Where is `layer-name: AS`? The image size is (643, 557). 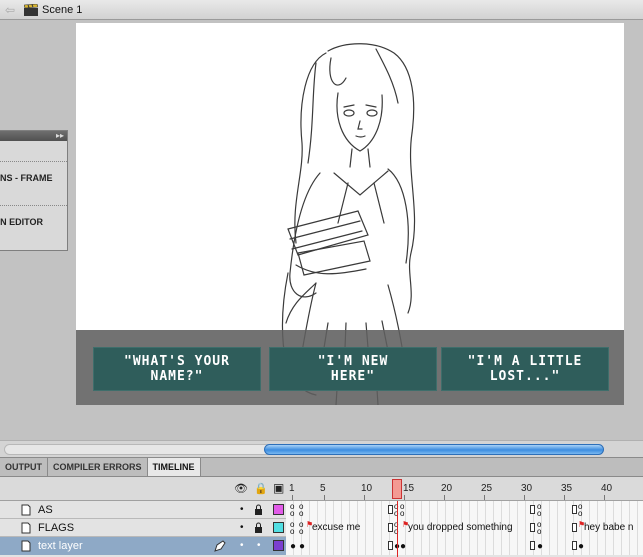
layer-name: AS is located at coordinates (45, 510).